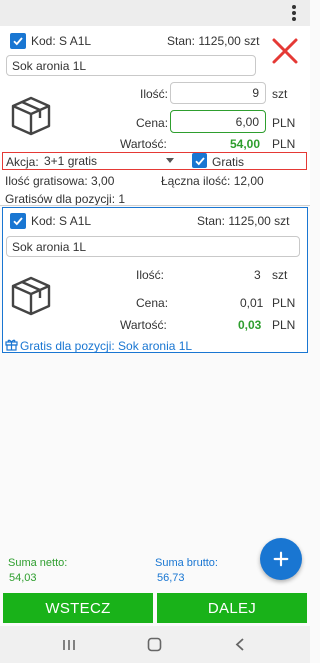 Image resolution: width=320 pixels, height=663 pixels. Describe the element at coordinates (111, 161) in the screenshot. I see `action-select: 3+1 gratis` at that location.